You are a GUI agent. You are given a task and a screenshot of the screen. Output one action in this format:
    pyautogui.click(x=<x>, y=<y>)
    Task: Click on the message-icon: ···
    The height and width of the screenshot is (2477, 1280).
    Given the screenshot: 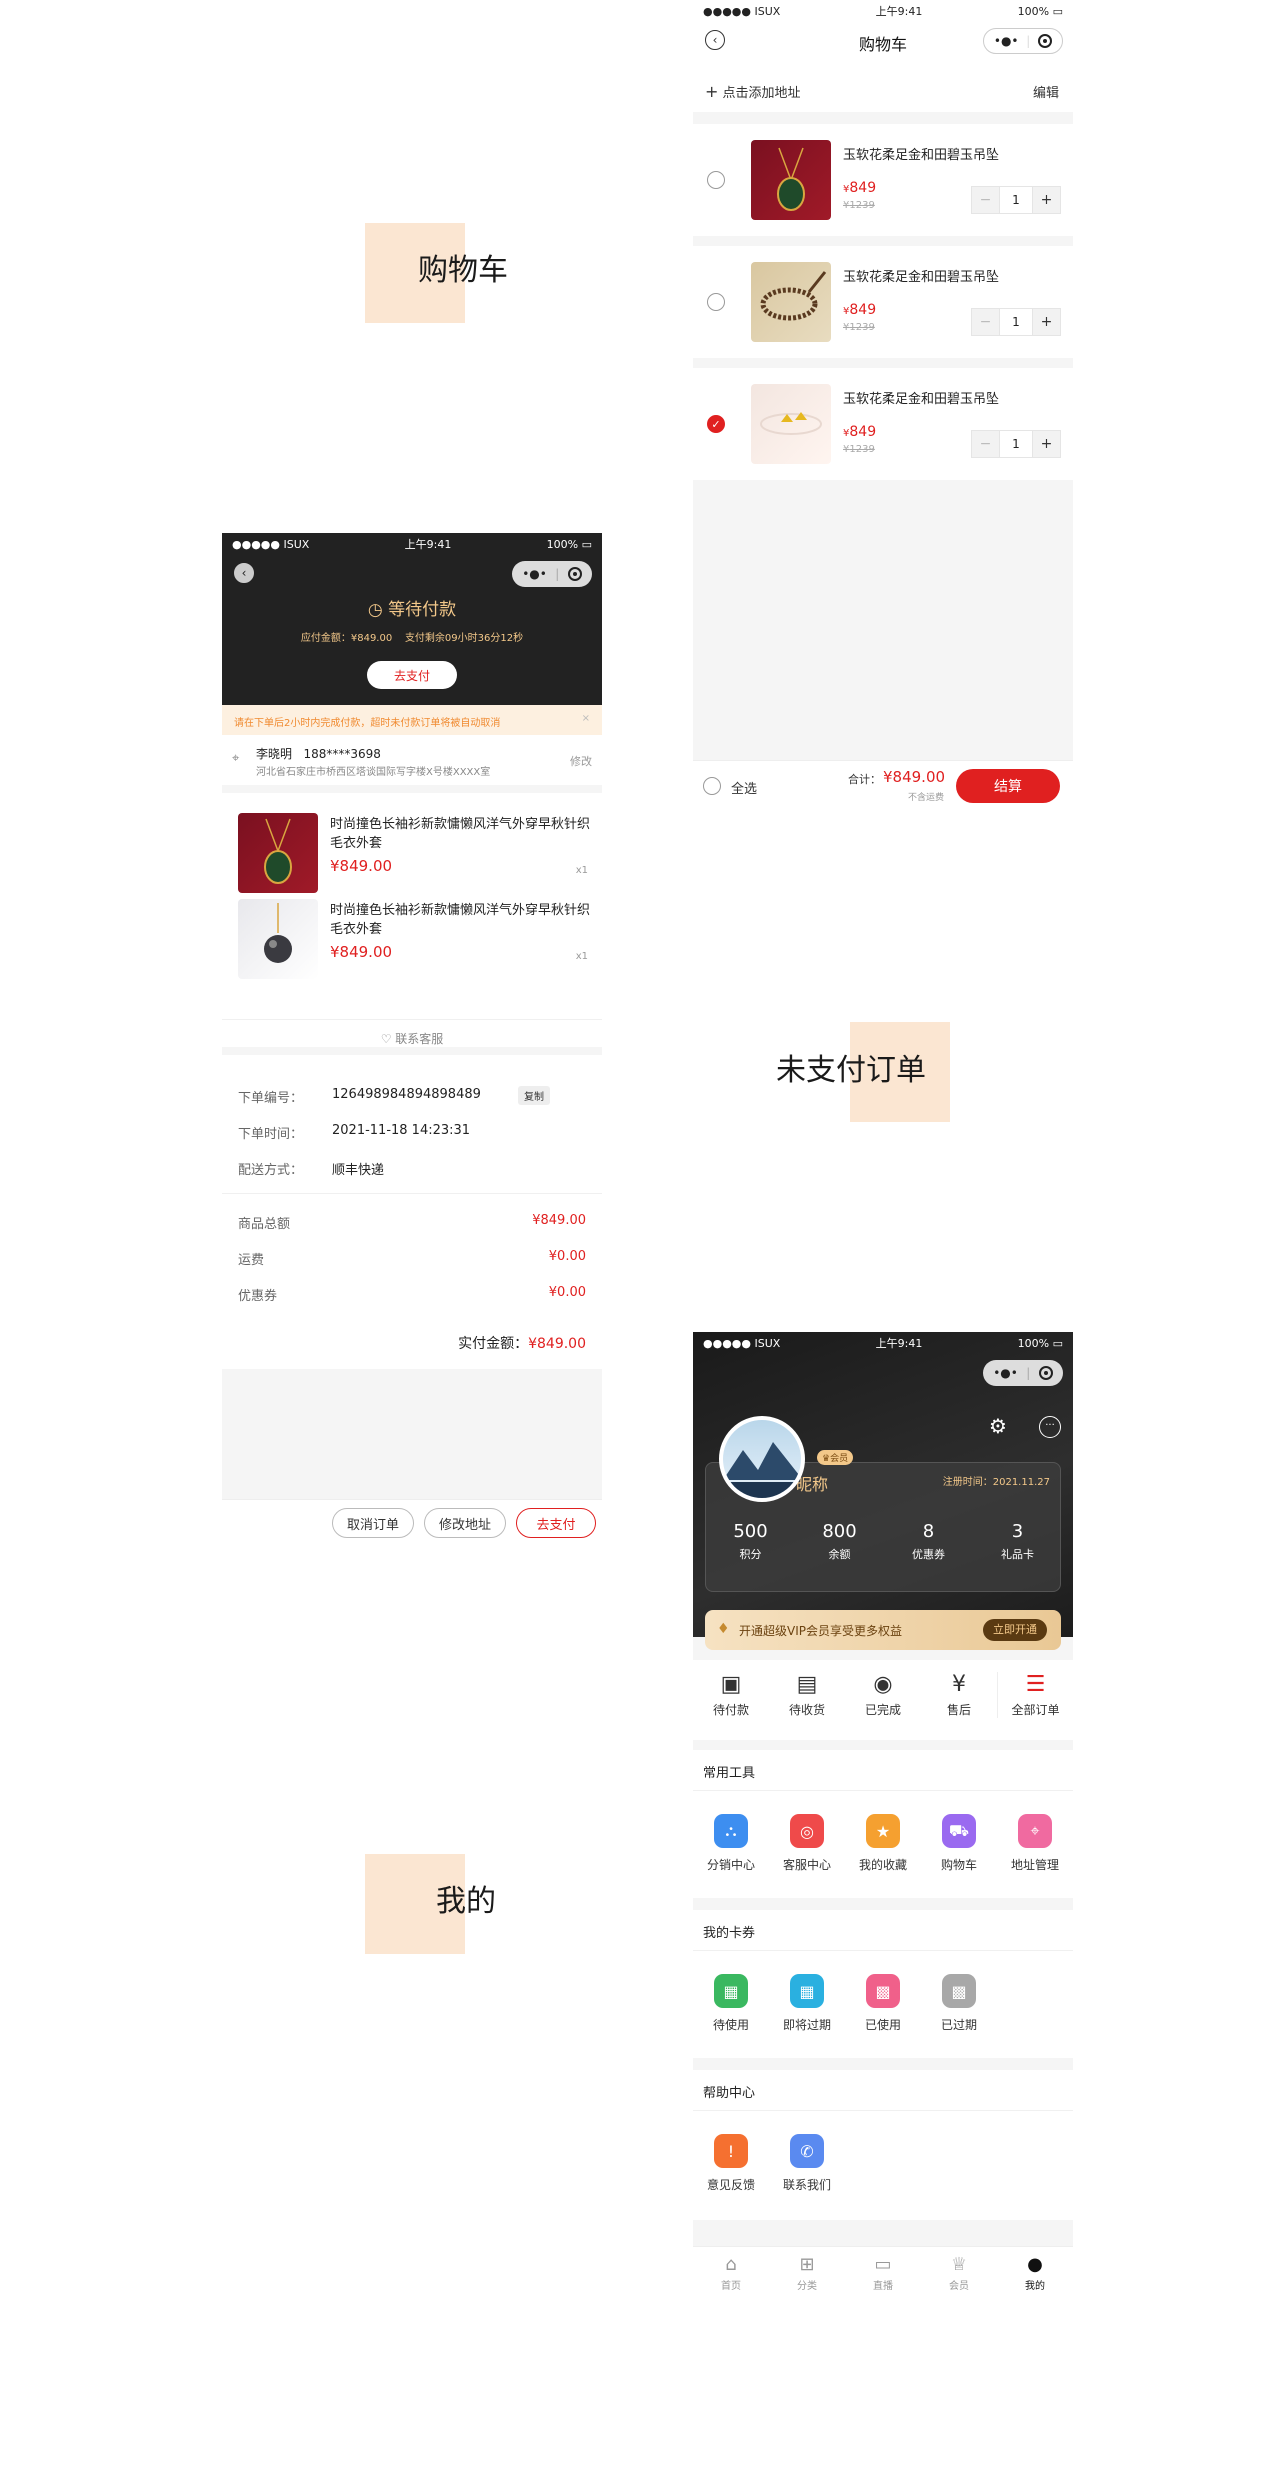 What is the action you would take?
    pyautogui.click(x=1050, y=1427)
    